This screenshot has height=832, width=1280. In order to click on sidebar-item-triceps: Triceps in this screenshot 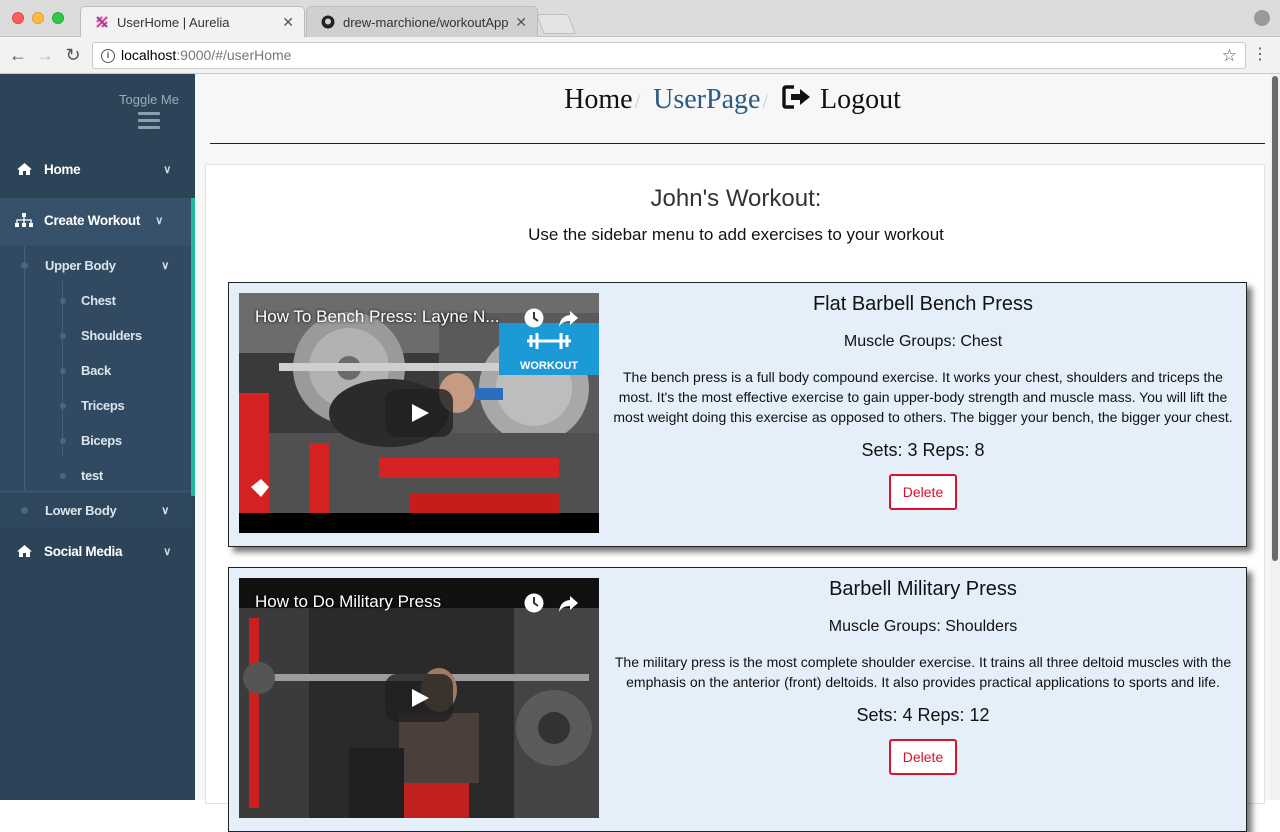, I will do `click(95, 405)`.